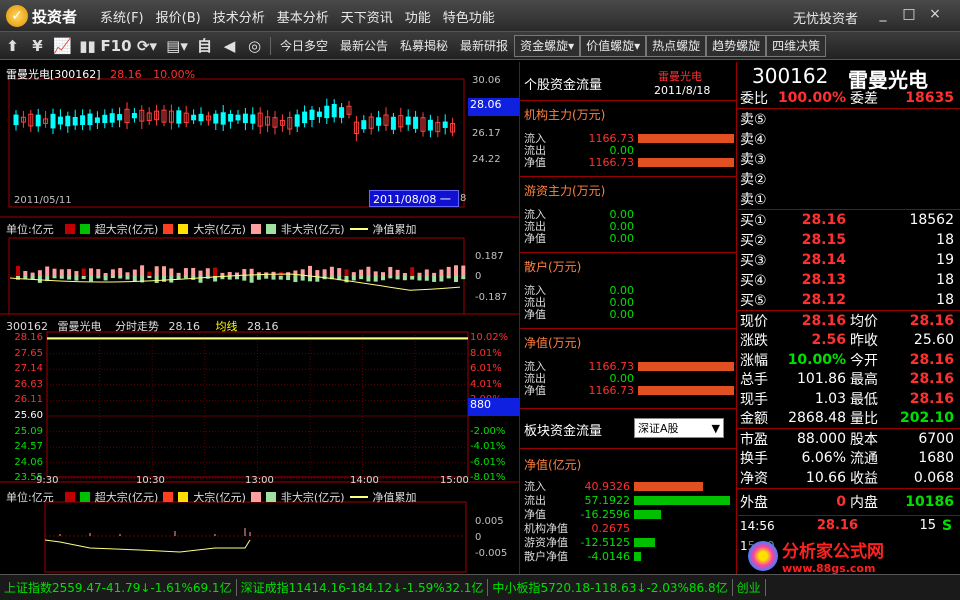  What do you see at coordinates (847, 360) in the screenshot?
I see `quote-stat-row: 涨幅 10.00% 今开 28.16` at bounding box center [847, 360].